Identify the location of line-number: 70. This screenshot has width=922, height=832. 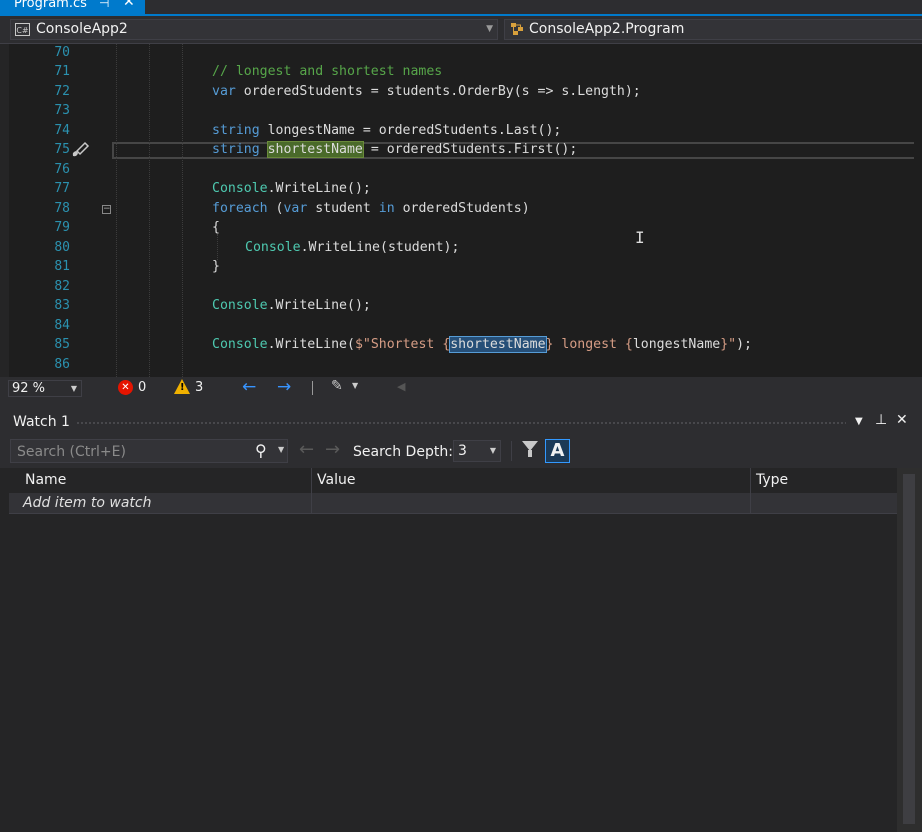
(62, 52).